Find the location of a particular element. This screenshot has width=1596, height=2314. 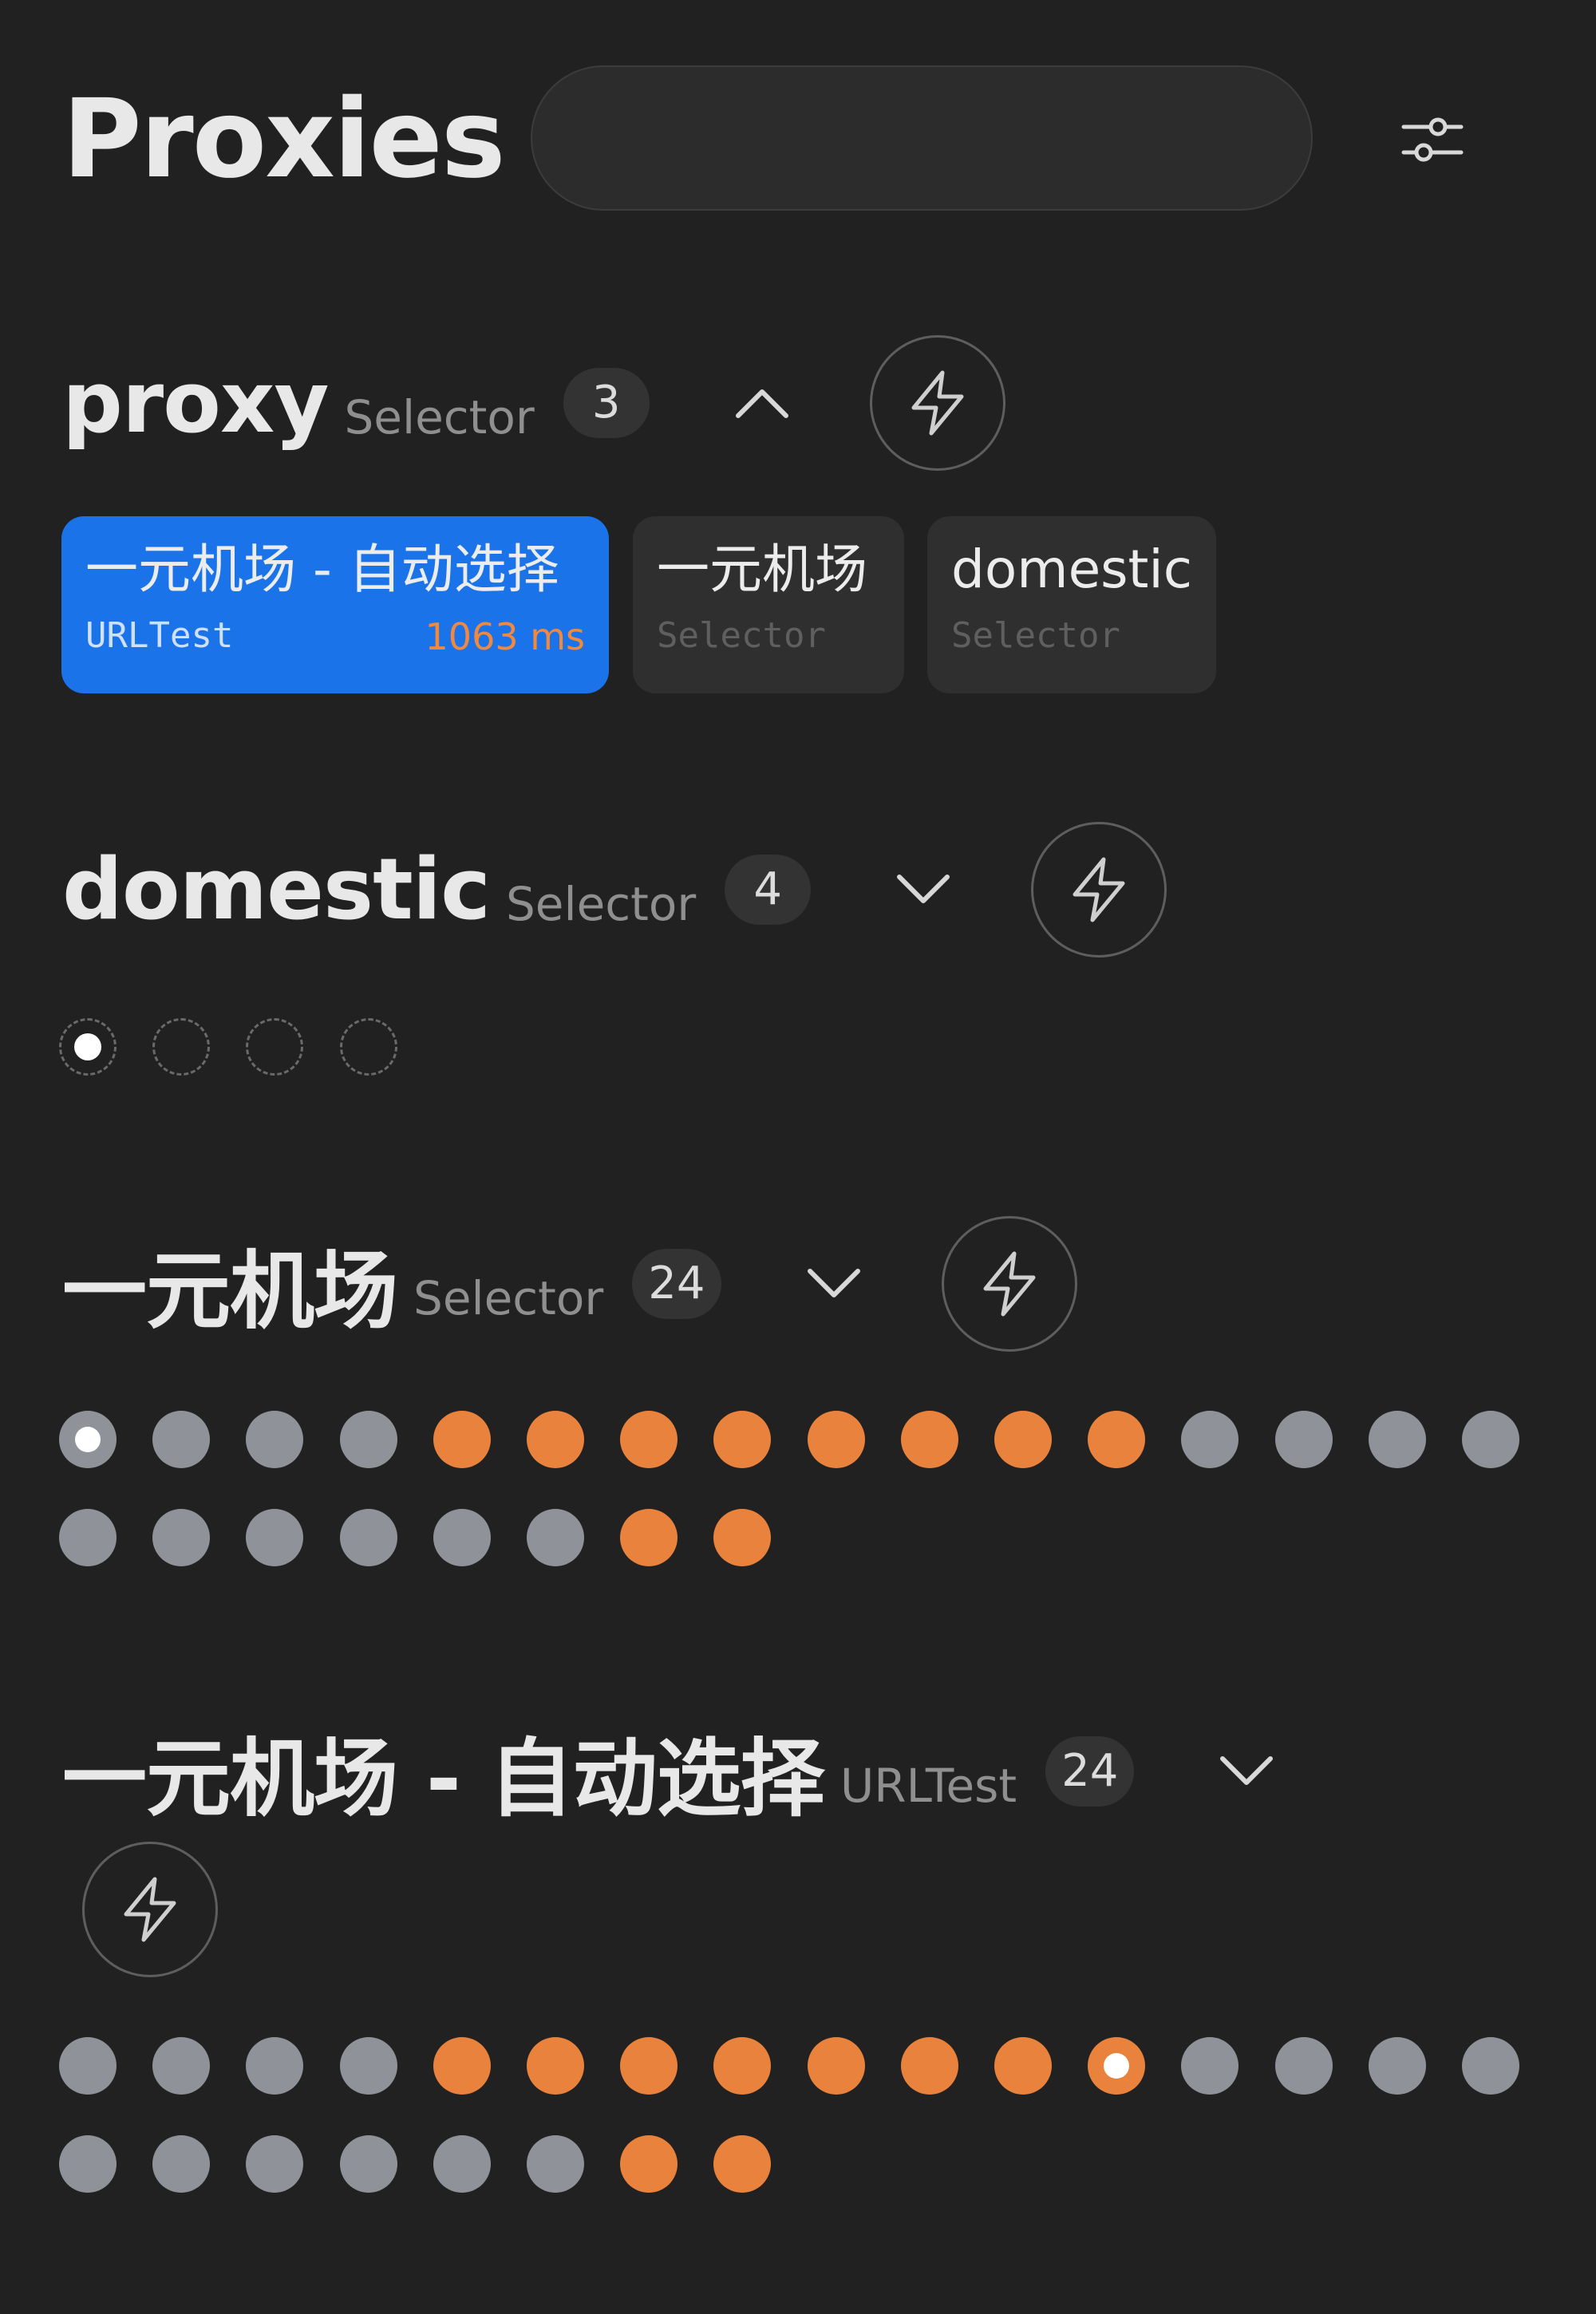

proxy-card: domestic Selector is located at coordinates (1071, 604).